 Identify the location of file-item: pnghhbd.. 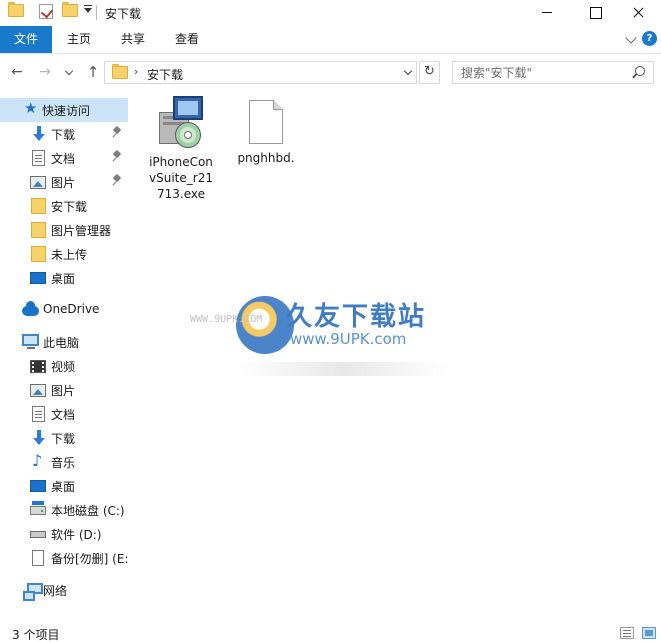
(266, 131).